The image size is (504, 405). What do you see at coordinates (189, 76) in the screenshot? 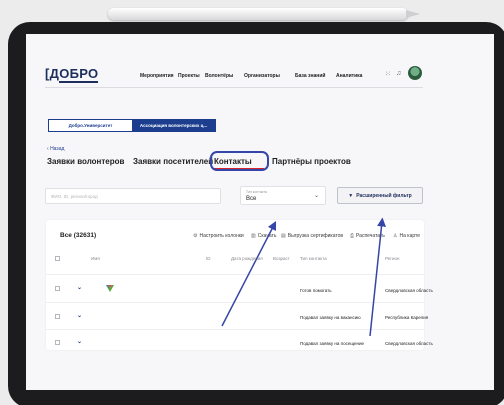
I see `nav-projects: Проекты` at bounding box center [189, 76].